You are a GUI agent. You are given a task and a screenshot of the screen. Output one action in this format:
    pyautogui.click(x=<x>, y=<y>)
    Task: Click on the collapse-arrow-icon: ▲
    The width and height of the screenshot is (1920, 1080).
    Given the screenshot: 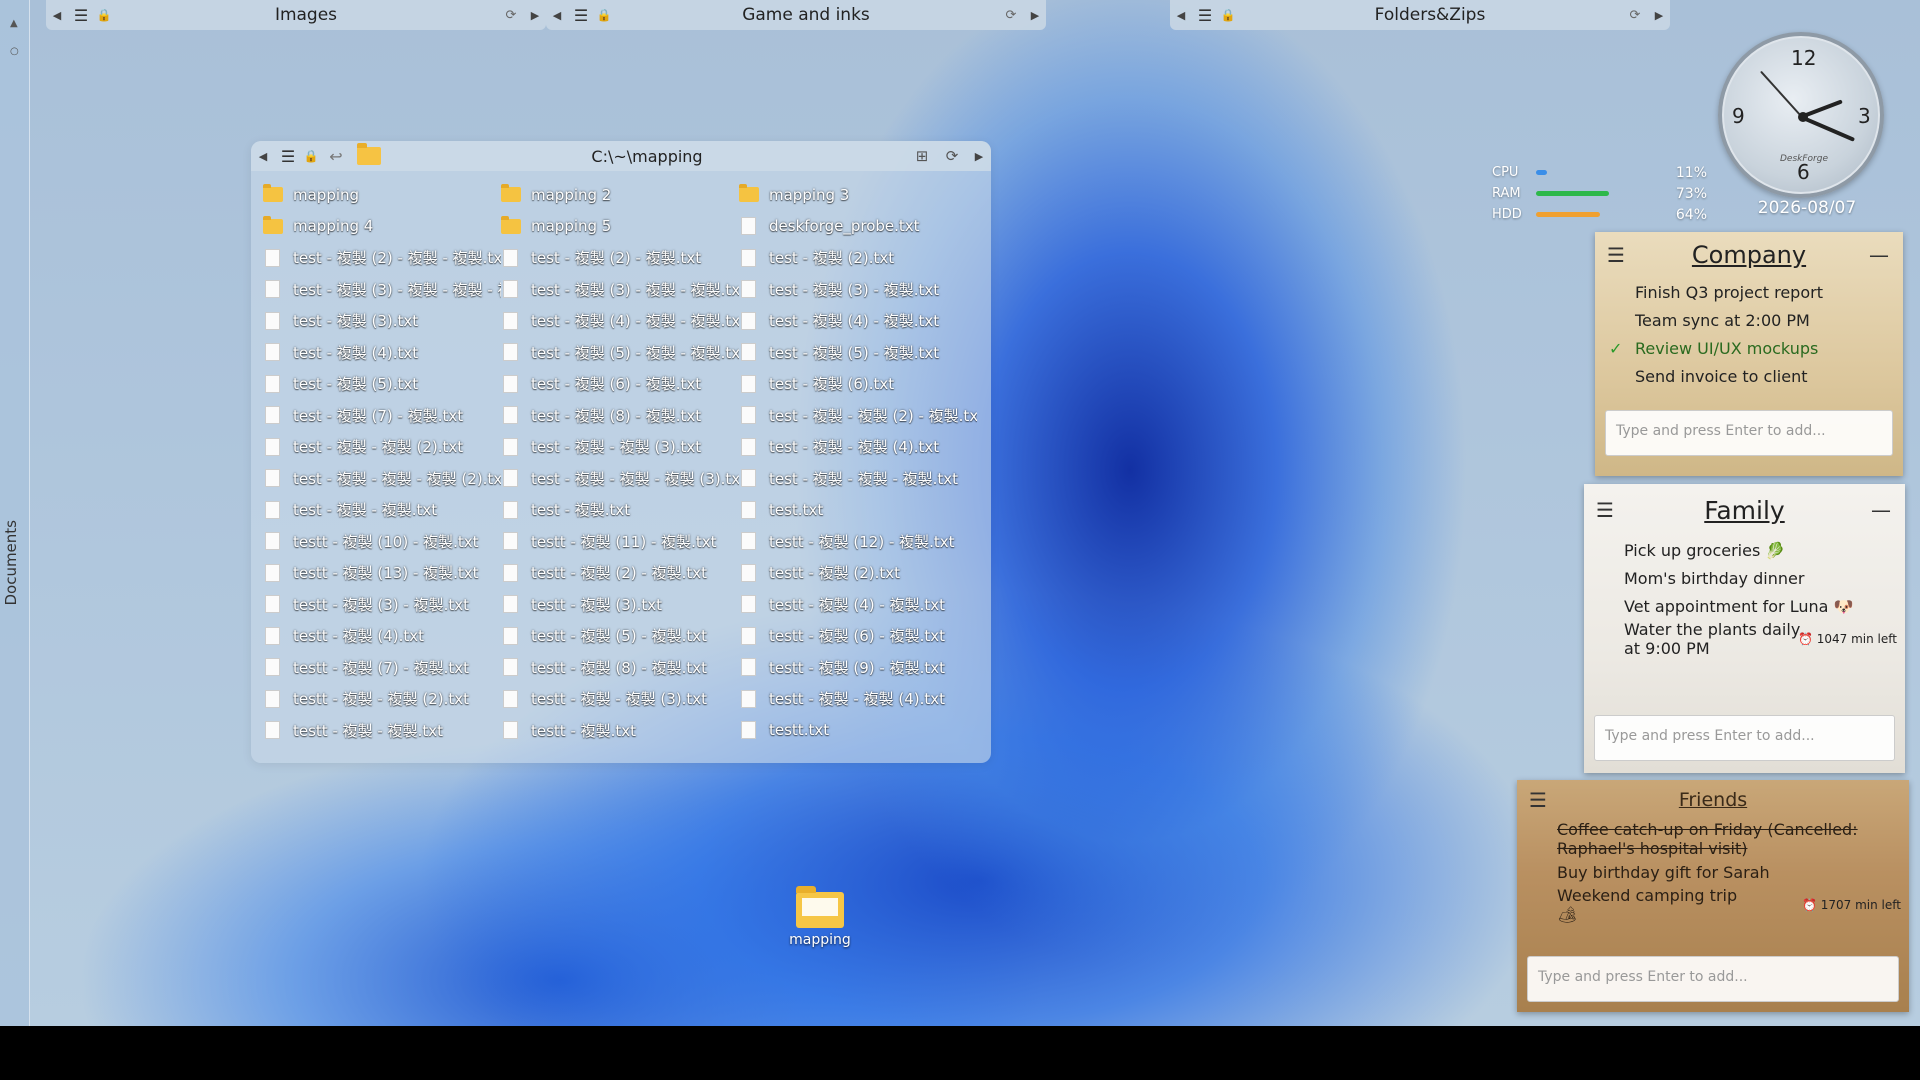 What is the action you would take?
    pyautogui.click(x=14, y=23)
    